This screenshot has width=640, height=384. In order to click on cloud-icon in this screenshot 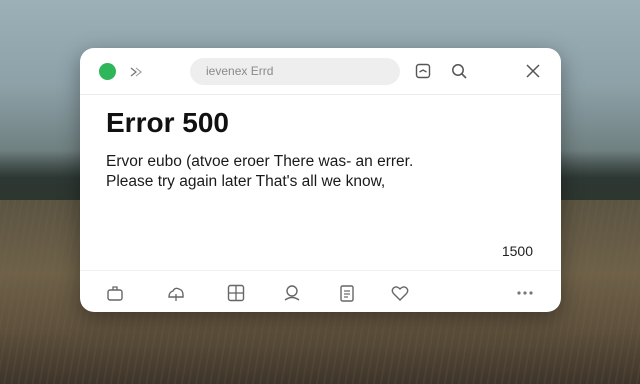, I will do `click(176, 293)`.